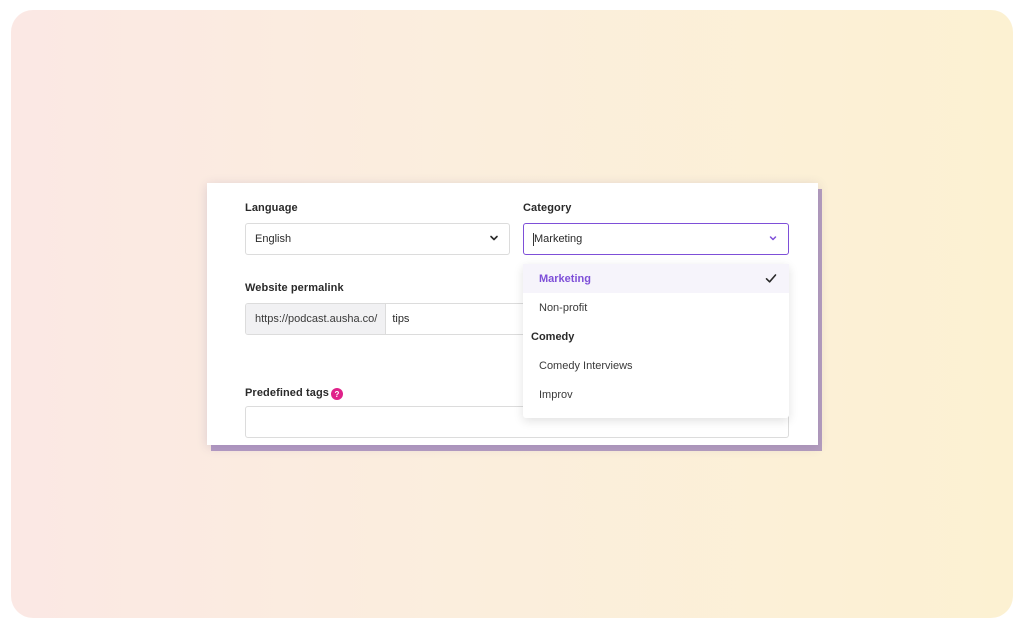  I want to click on dropdown-group-comedy: Comedy, so click(656, 336).